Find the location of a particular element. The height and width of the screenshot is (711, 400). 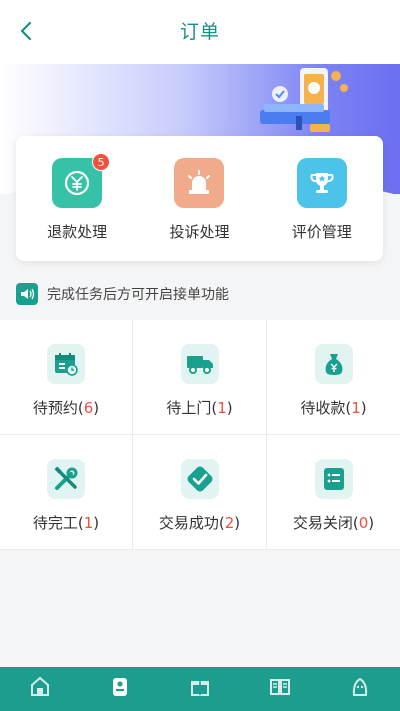

money-bag-icon is located at coordinates (333, 364).